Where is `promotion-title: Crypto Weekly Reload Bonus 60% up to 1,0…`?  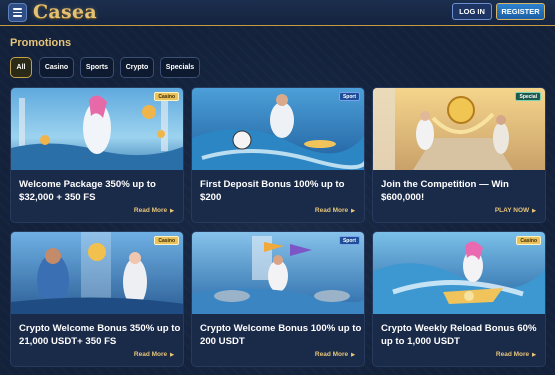 promotion-title: Crypto Weekly Reload Bonus 60% up to 1,0… is located at coordinates (459, 335).